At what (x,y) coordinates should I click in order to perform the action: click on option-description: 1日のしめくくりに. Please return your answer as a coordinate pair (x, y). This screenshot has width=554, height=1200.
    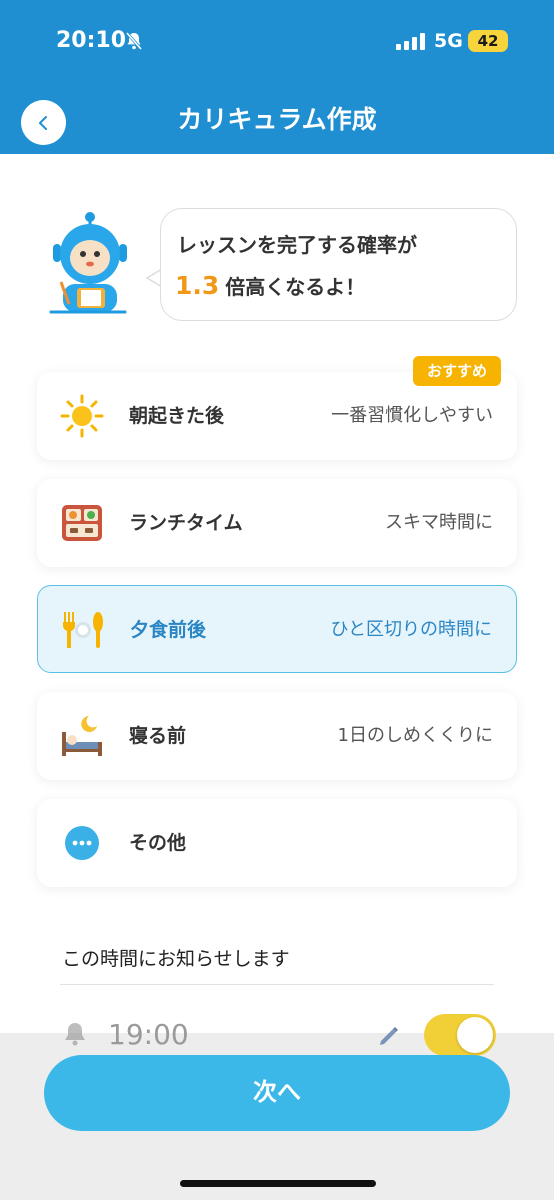
    Looking at the image, I should click on (415, 735).